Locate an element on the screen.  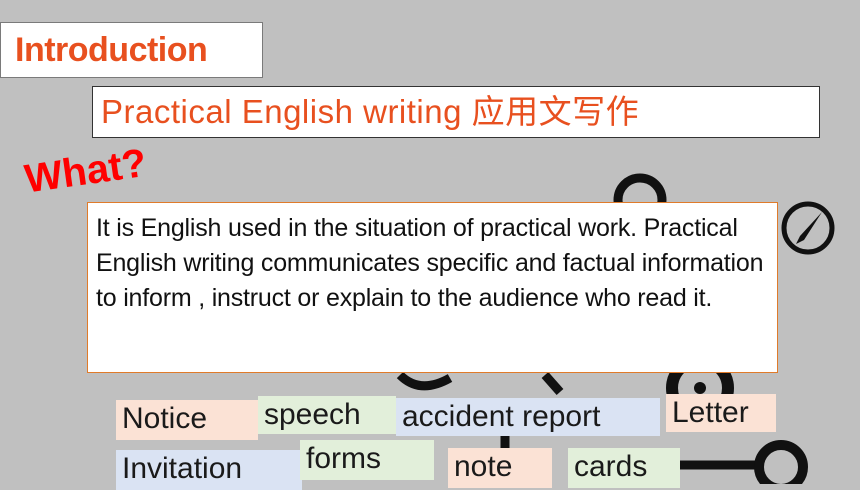
tag-letter: Letter is located at coordinates (721, 413).